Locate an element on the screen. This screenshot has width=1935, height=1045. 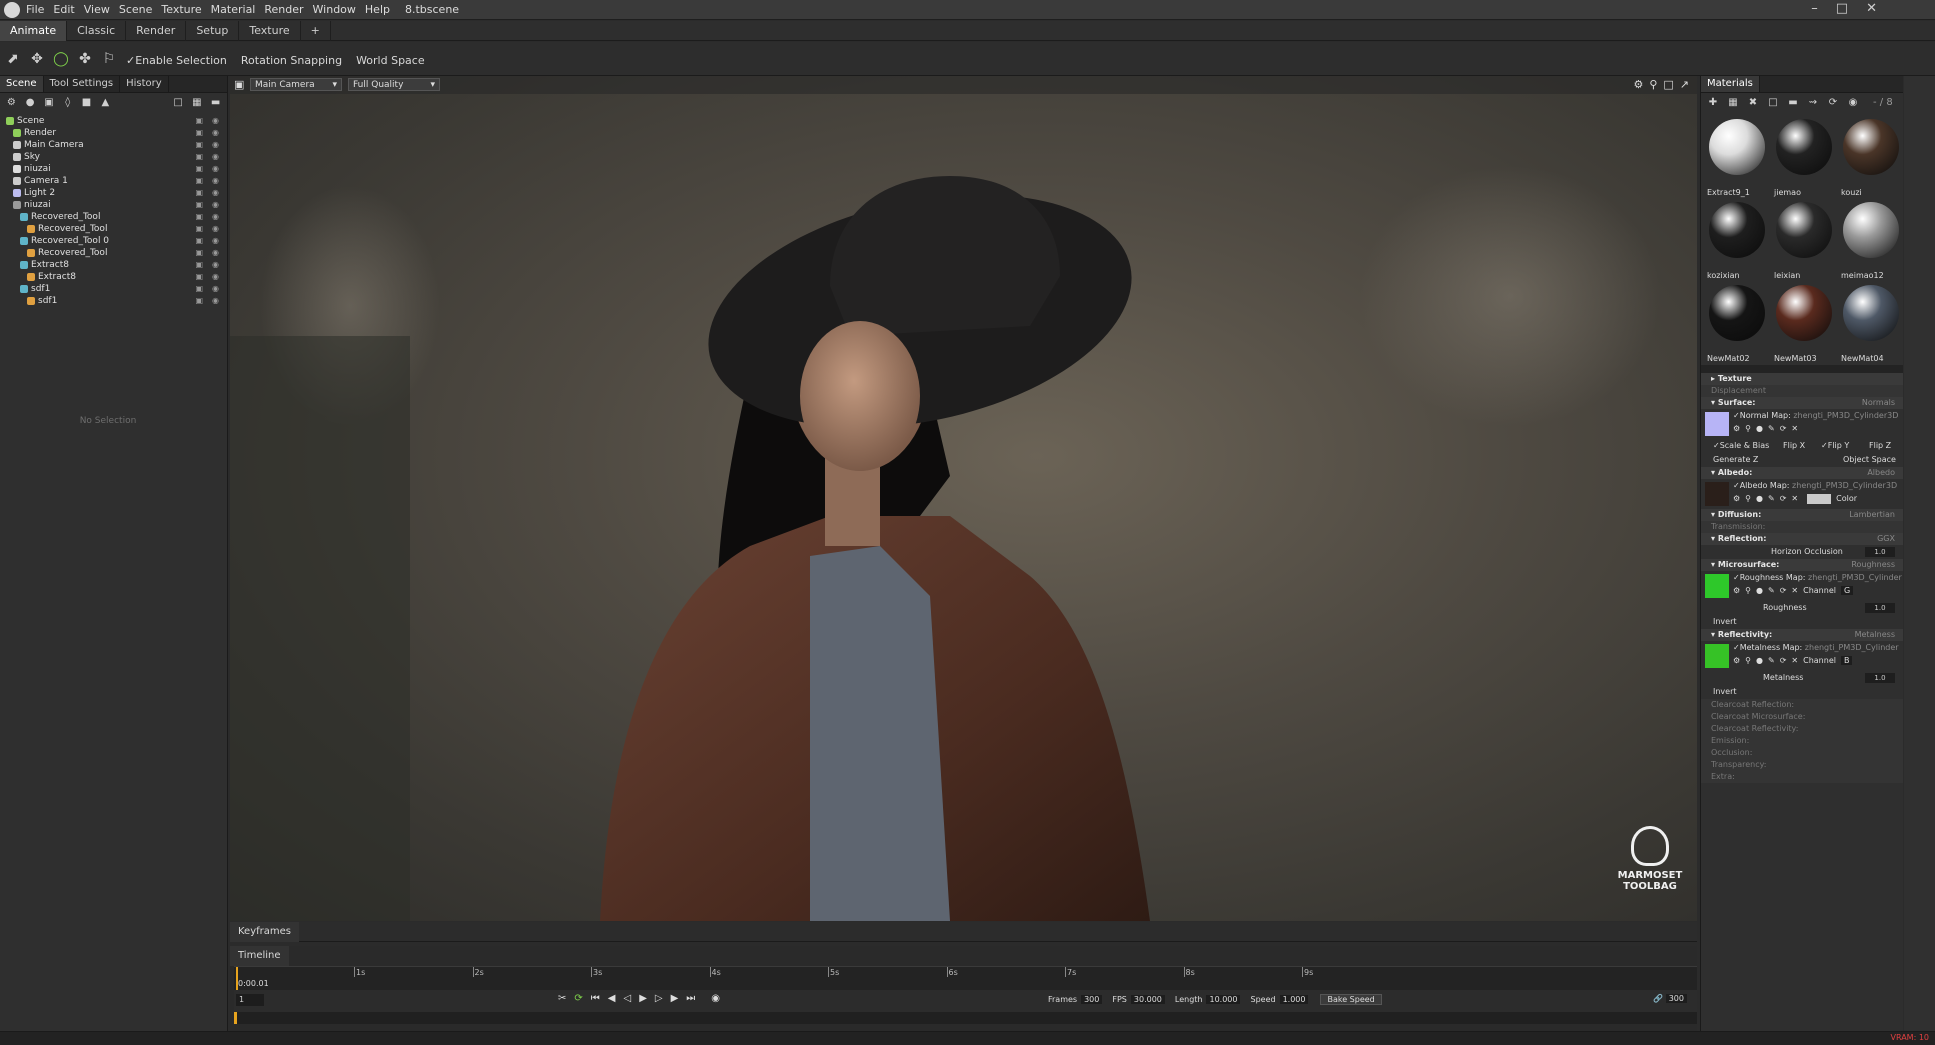
tree-item: Extract8 ▣ ◉ is located at coordinates (116, 277).